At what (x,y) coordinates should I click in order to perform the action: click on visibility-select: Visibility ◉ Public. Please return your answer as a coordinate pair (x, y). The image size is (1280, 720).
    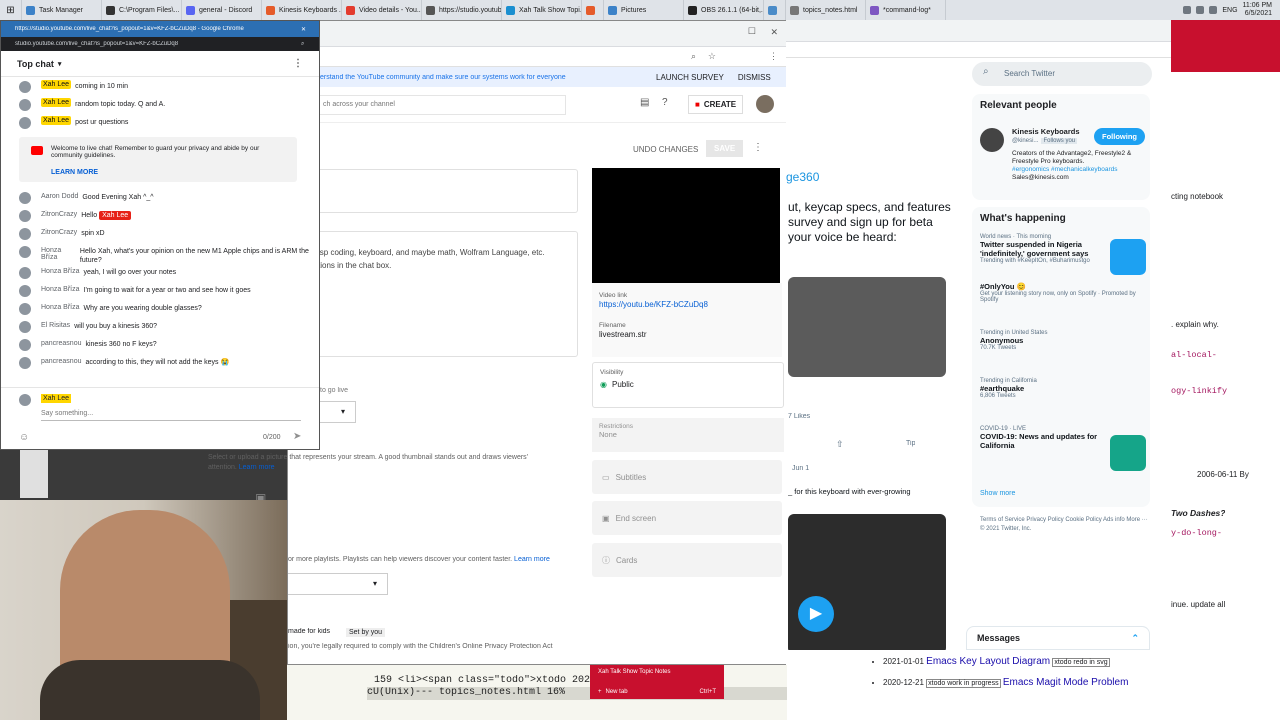
    Looking at the image, I should click on (688, 385).